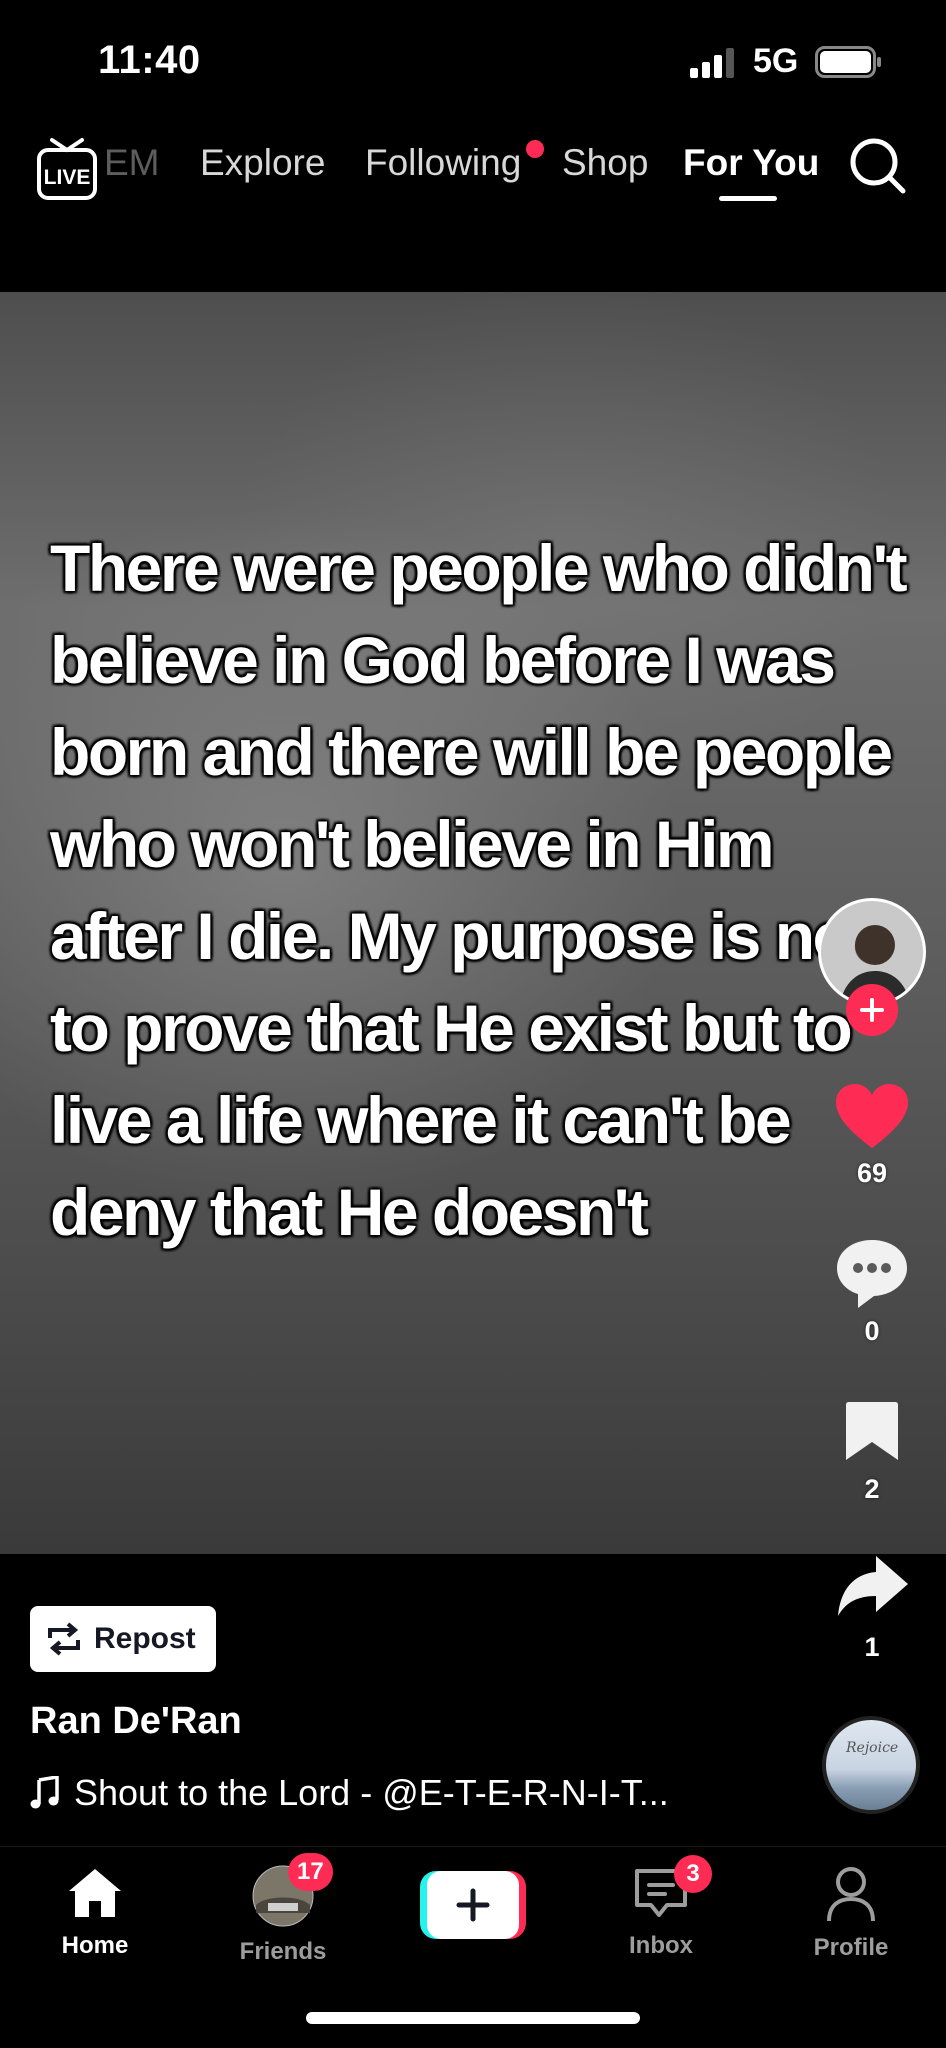  I want to click on tab-profile: Profile, so click(851, 1913).